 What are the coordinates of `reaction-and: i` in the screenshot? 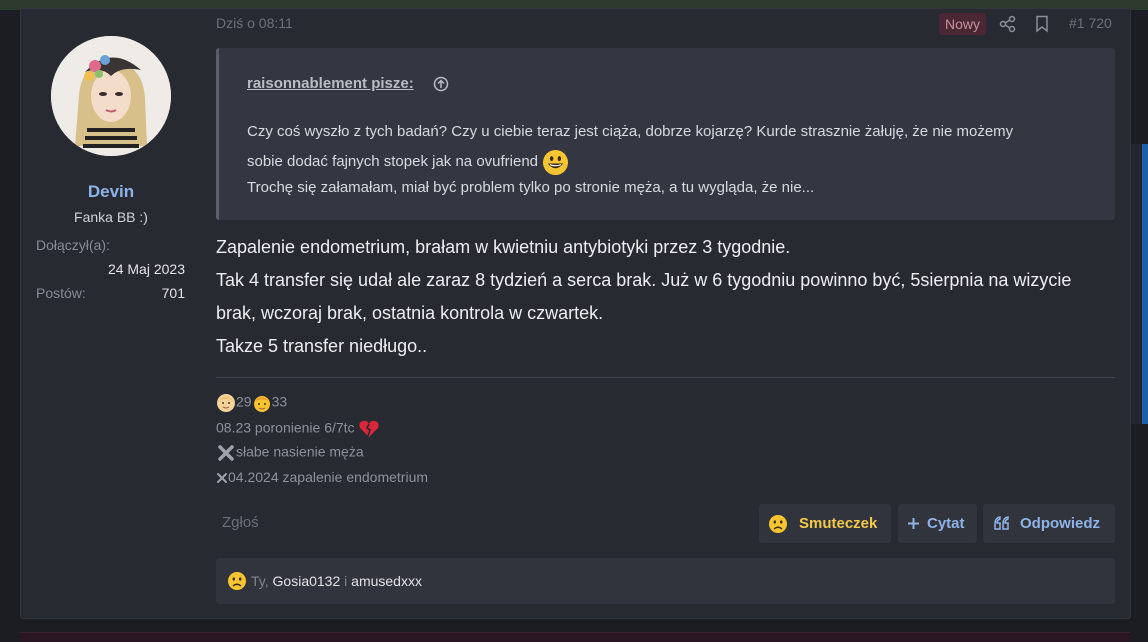 It's located at (346, 581).